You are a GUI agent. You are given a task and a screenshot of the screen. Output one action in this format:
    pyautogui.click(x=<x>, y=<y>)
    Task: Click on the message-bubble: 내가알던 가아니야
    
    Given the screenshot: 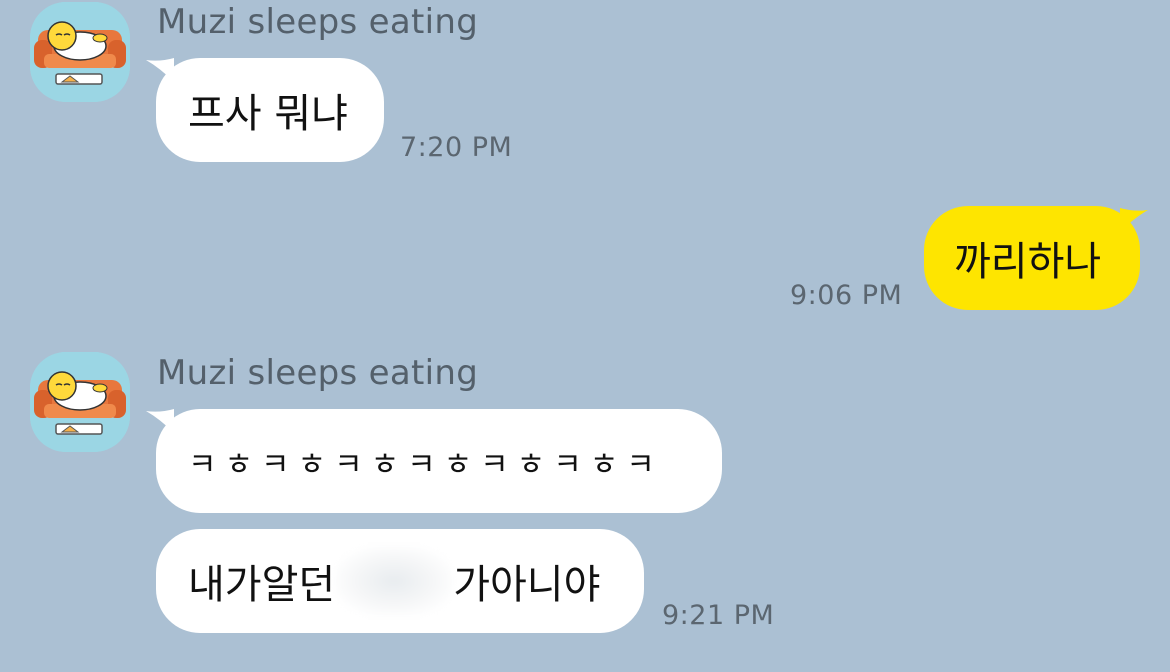 What is the action you would take?
    pyautogui.click(x=400, y=581)
    